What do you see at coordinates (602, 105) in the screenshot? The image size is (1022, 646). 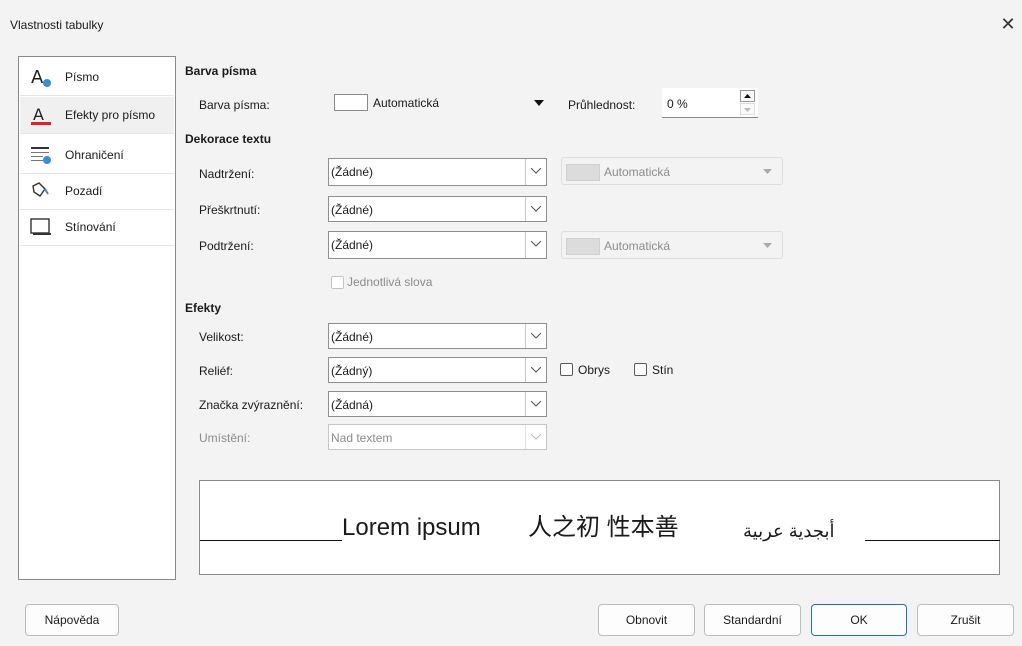 I see `transparency-label: Průhlednost:` at bounding box center [602, 105].